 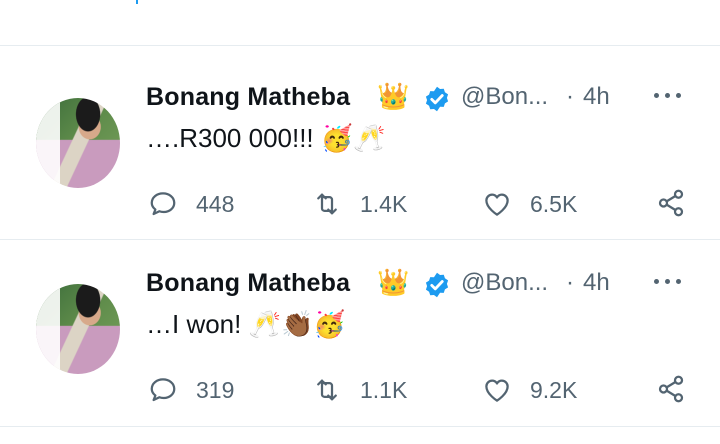 I want to click on tweet-actions: 319 1.1K 9.2K, so click(x=360, y=390).